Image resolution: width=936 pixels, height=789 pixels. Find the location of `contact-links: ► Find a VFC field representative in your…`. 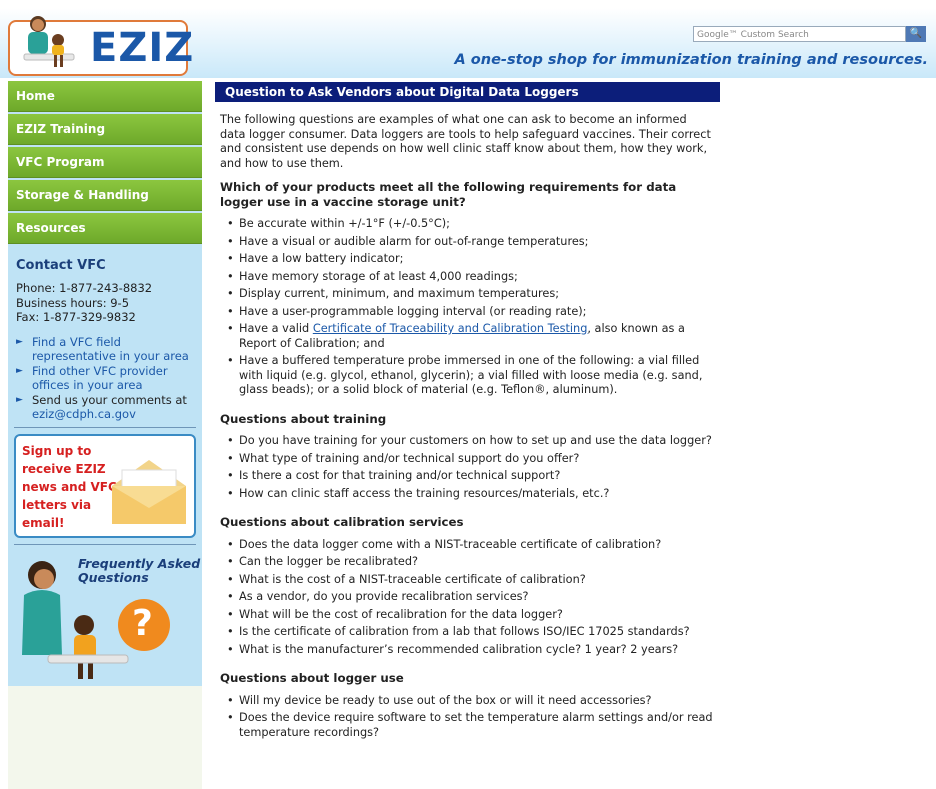

contact-links: ► Find a VFC field representative in your… is located at coordinates (105, 378).